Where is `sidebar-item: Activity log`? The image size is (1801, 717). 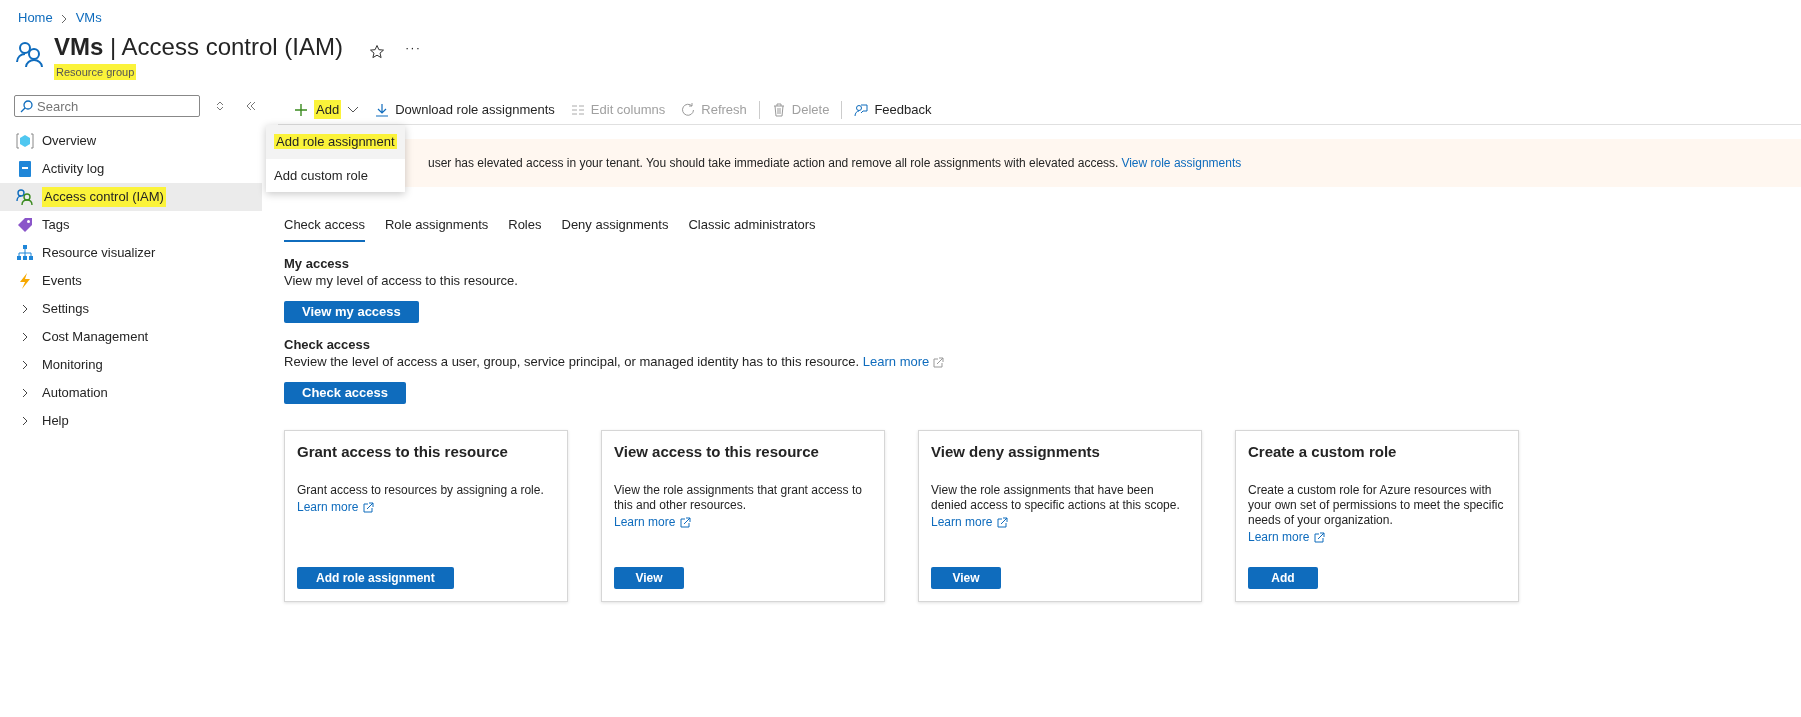
sidebar-item: Activity log is located at coordinates (131, 169).